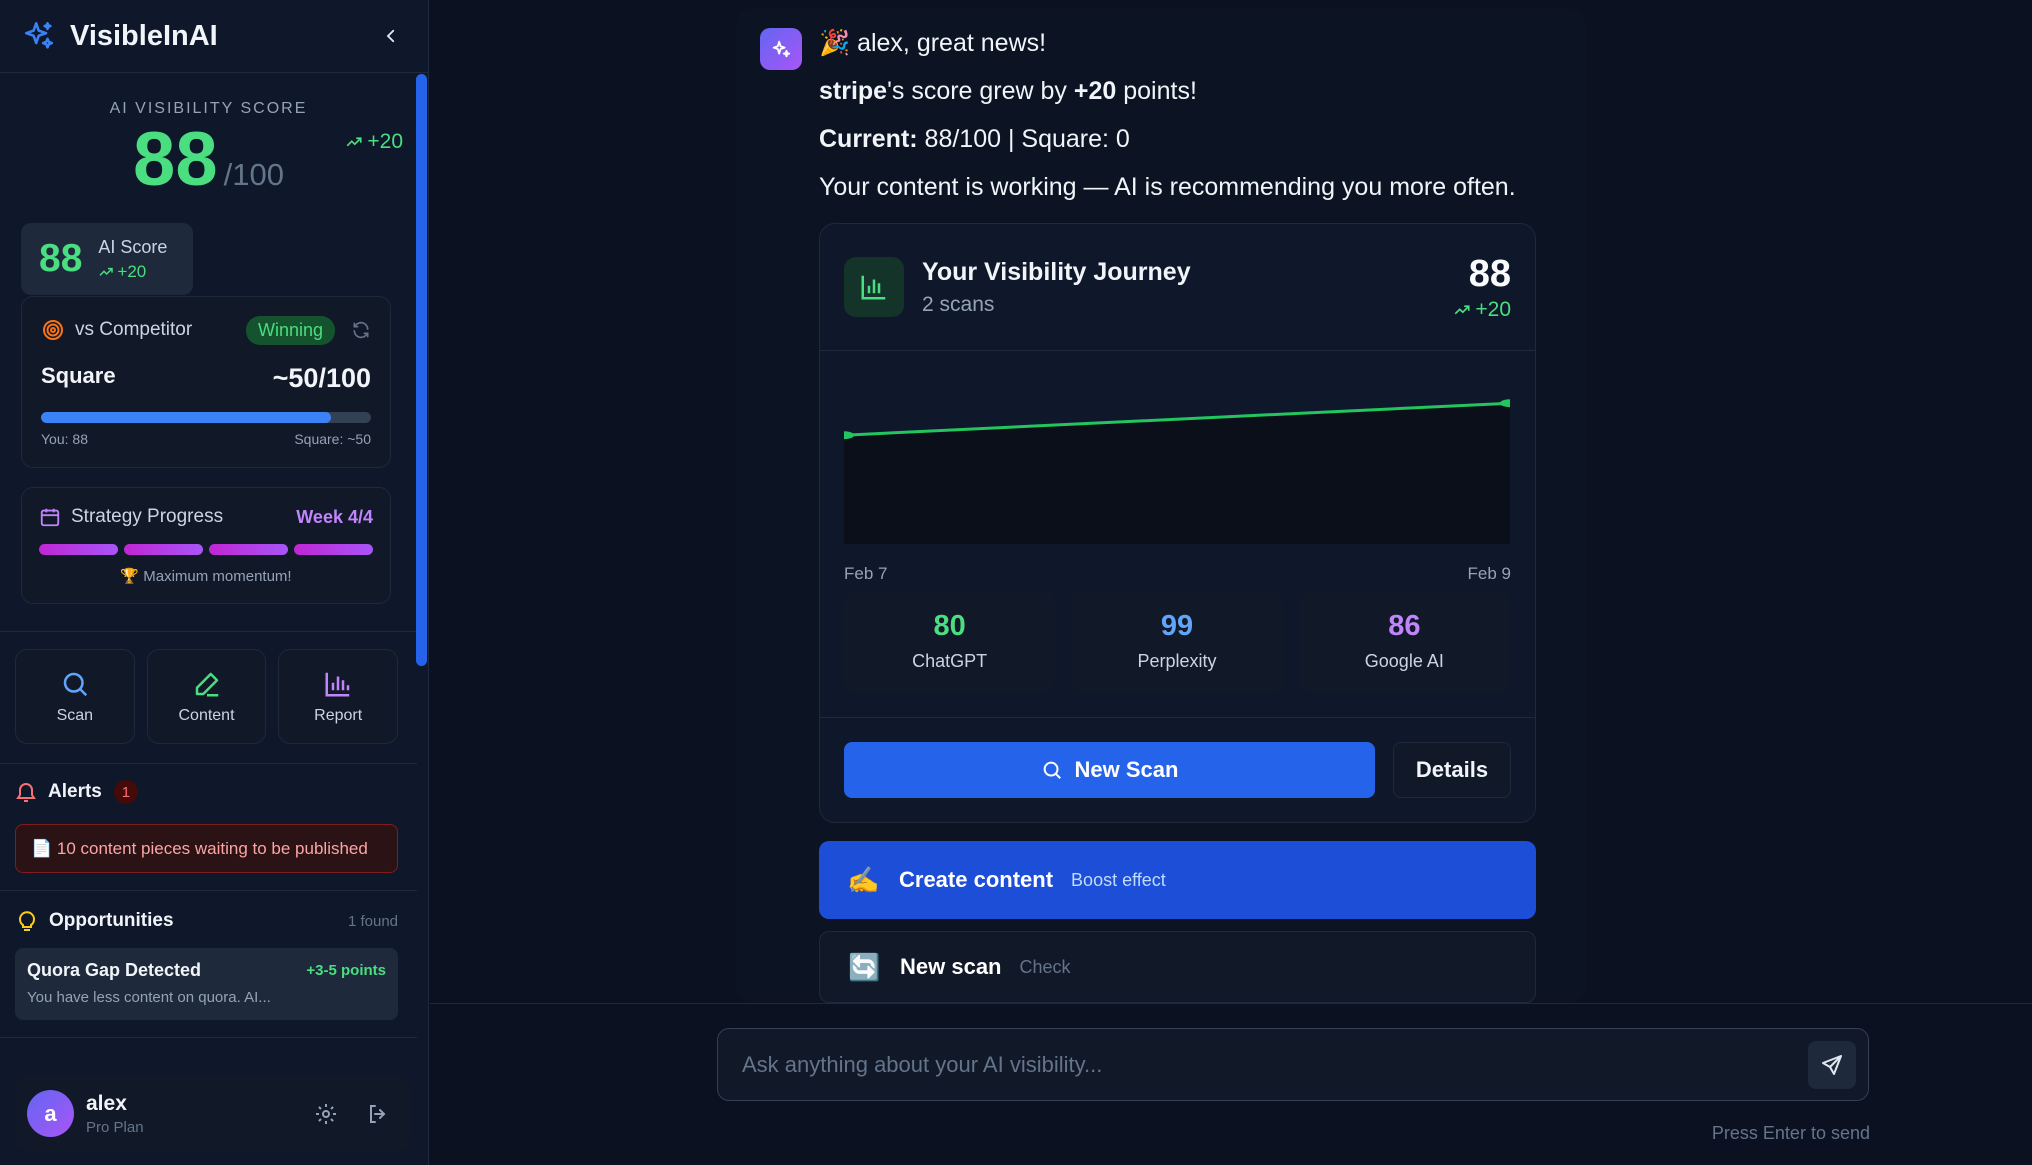  Describe the element at coordinates (1404, 661) in the screenshot. I see `engine-name: Google AI` at that location.